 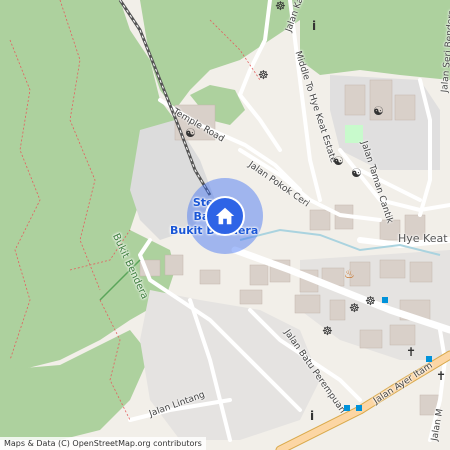 I want to click on home-icon, so click(x=225, y=216).